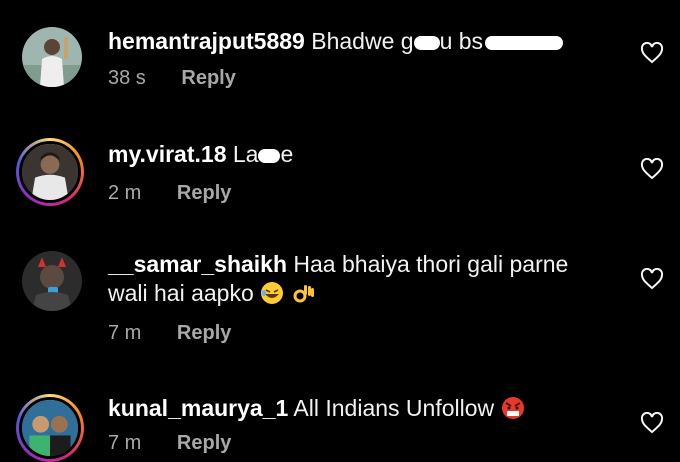 Image resolution: width=680 pixels, height=462 pixels. Describe the element at coordinates (198, 408) in the screenshot. I see `comment-username: kunal_maurya_1` at that location.